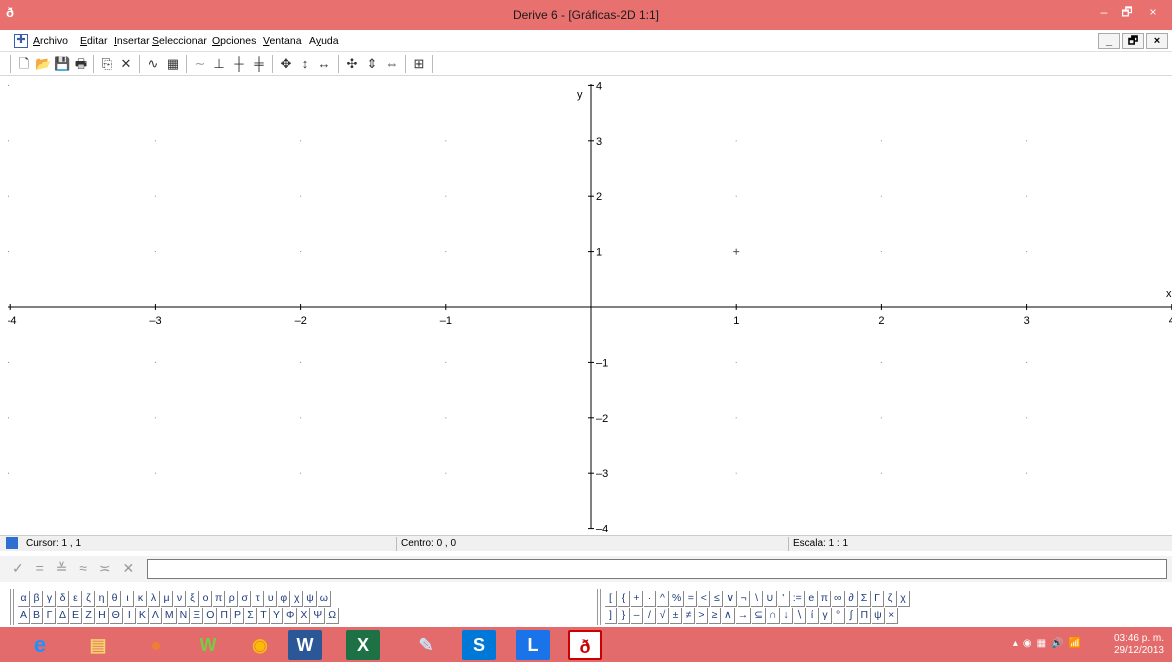 This screenshot has width=1172, height=662. What do you see at coordinates (611, 599) in the screenshot?
I see `symbol-top-key-0: [` at bounding box center [611, 599].